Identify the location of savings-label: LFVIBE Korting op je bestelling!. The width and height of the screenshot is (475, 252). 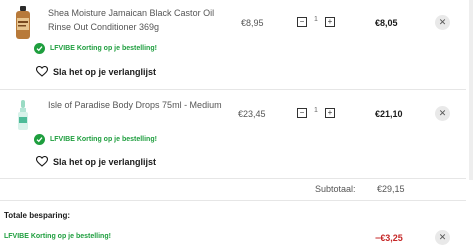
(57, 236).